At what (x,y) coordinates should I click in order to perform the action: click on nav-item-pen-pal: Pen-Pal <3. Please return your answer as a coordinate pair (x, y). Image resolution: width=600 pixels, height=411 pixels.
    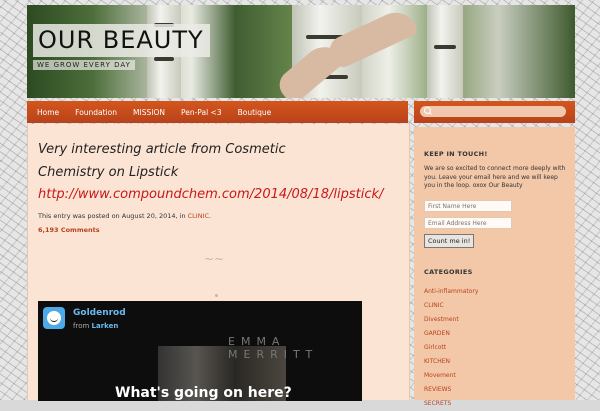
    Looking at the image, I should click on (199, 112).